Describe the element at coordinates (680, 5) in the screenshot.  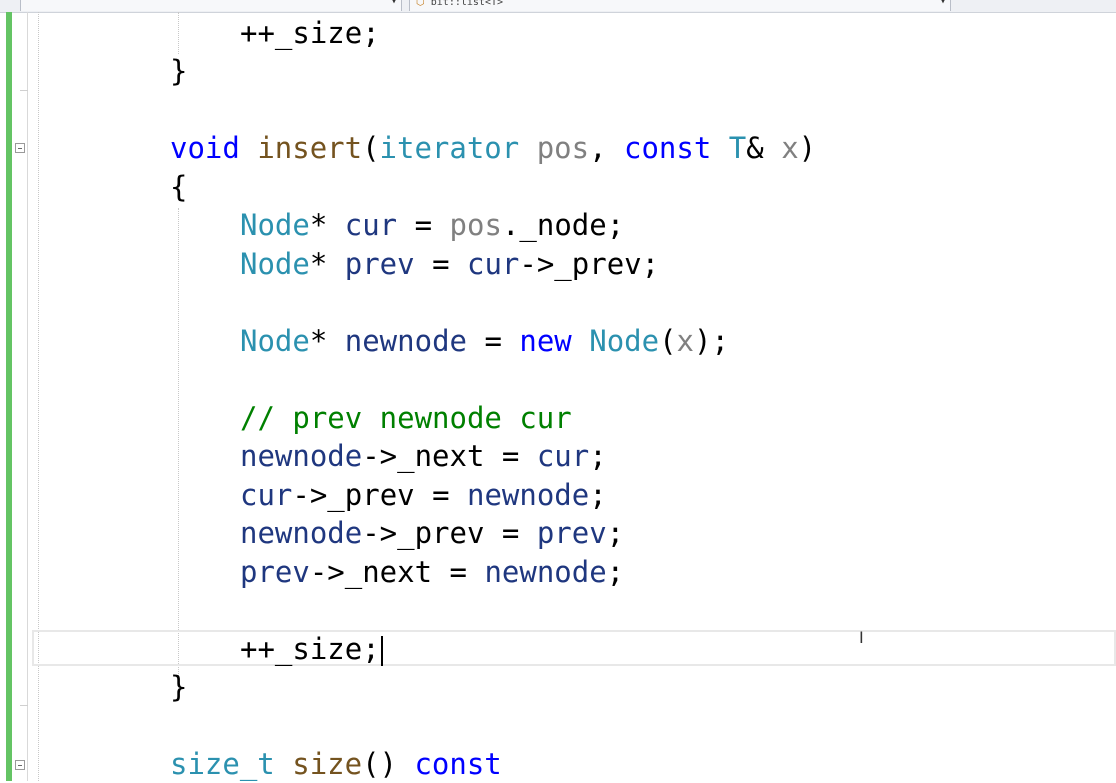
I see `scope-dropdown: ⬡ bit::list<T> ▾` at that location.